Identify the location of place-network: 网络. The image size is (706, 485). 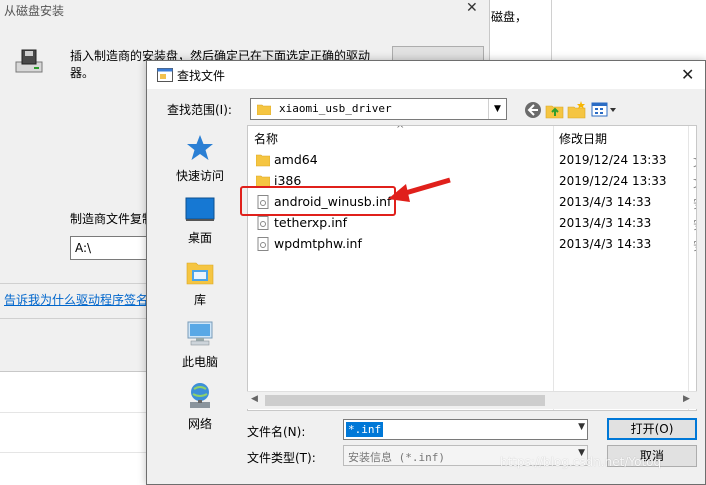
(200, 409).